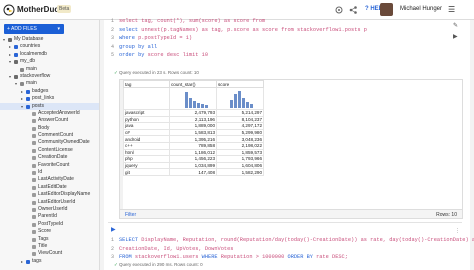  What do you see at coordinates (49, 261) in the screenshot?
I see `tree-item: ▸ tags` at bounding box center [49, 261].